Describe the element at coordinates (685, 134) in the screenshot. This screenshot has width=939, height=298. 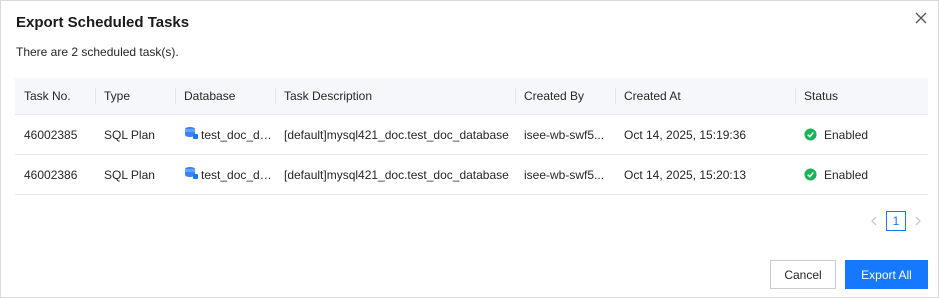
I see `cell-created-at: Oct 14, 2025, 15:19:36` at that location.